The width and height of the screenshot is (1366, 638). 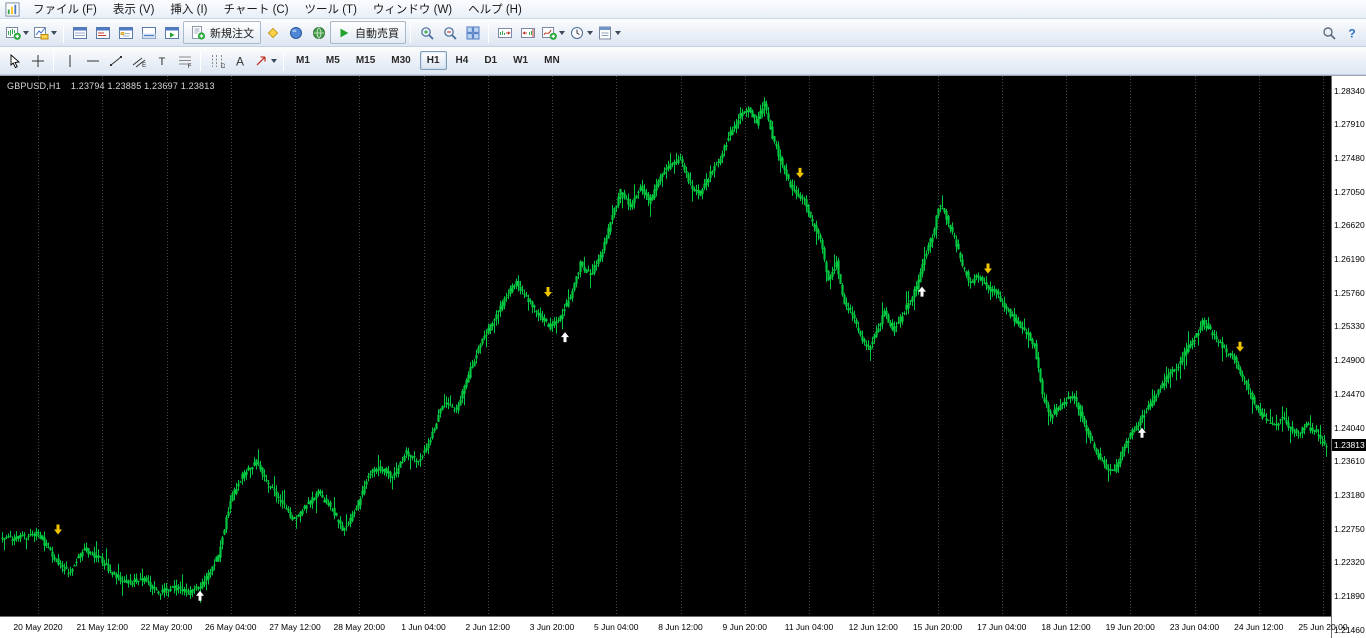 I want to click on metaeditor-button, so click(x=272, y=32).